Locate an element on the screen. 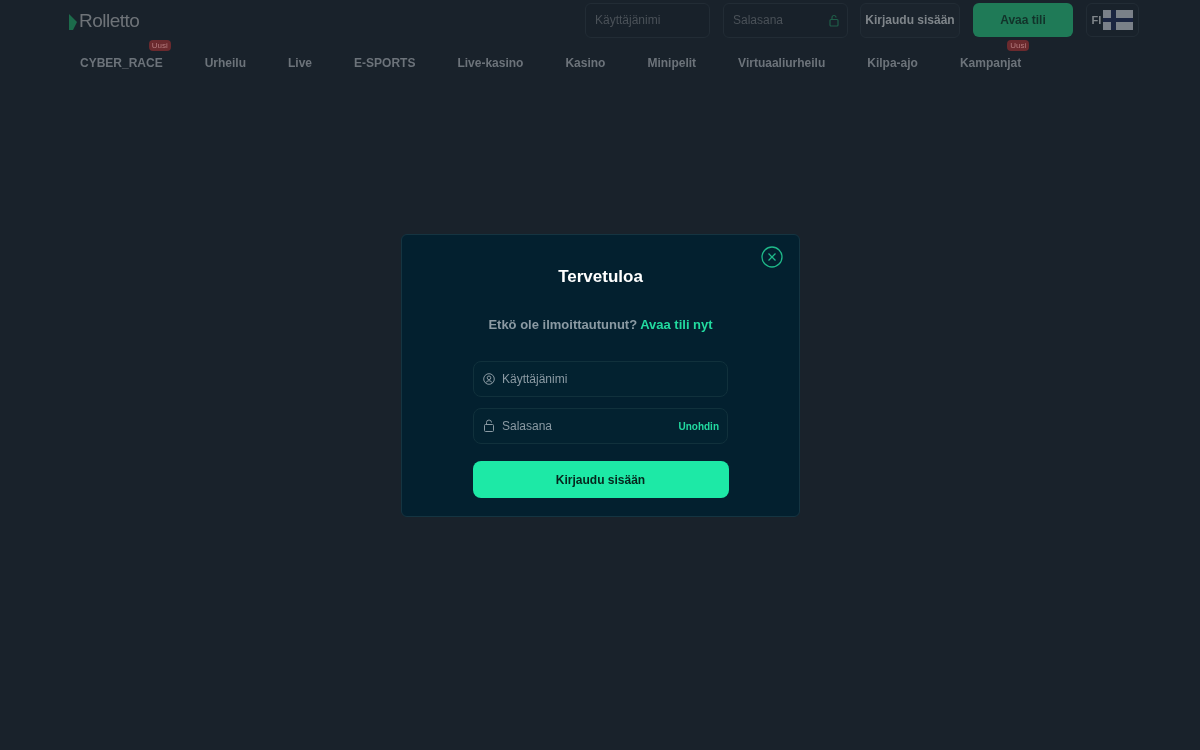  nav-link: Kilpa-ajo is located at coordinates (892, 63).